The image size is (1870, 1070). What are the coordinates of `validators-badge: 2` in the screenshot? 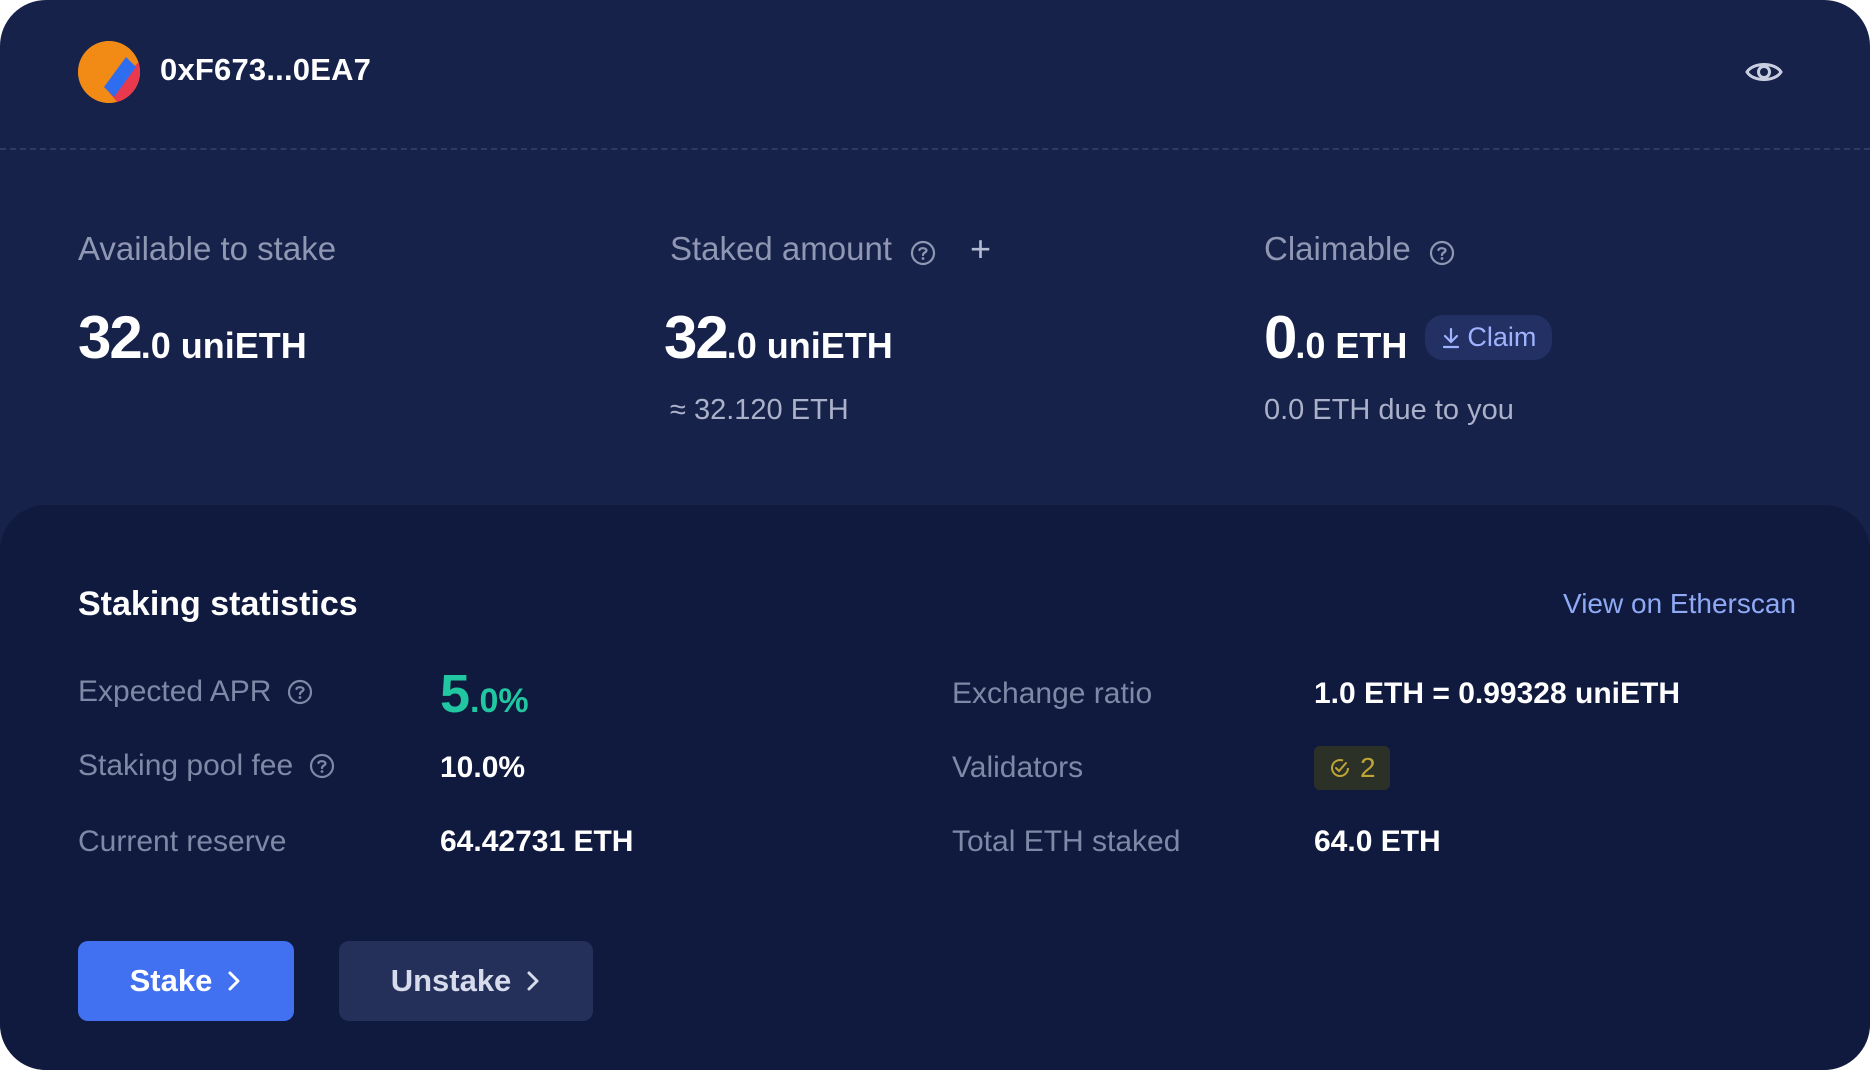 It's located at (1352, 768).